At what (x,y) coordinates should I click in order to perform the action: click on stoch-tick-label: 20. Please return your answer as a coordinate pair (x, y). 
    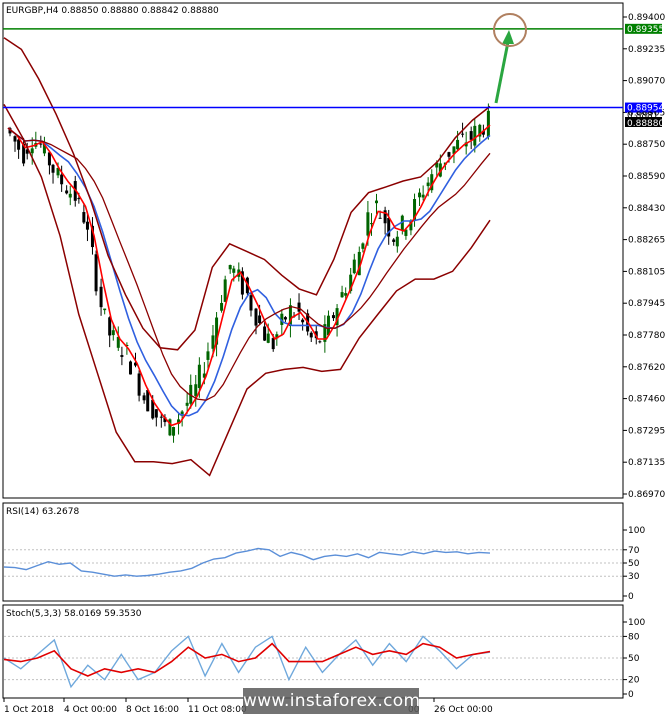
    Looking at the image, I should click on (634, 681).